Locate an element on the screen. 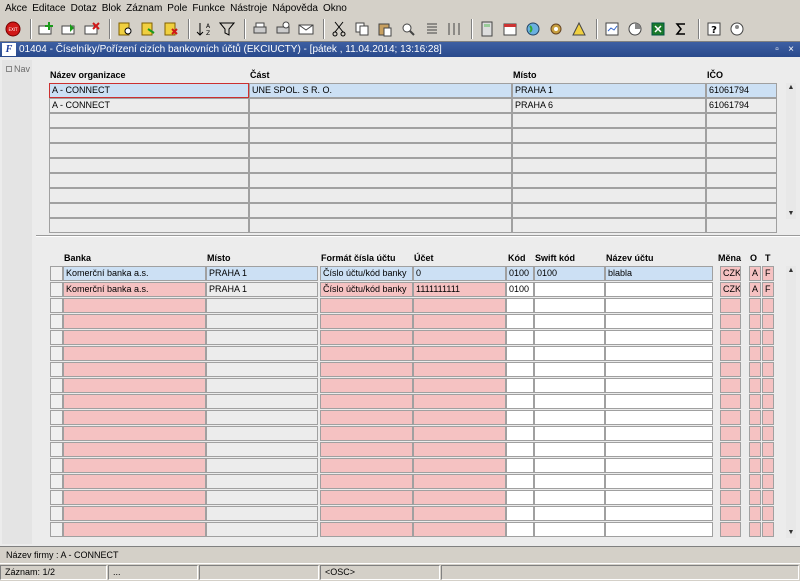 Image resolution: width=800 pixels, height=581 pixels. t-field: F is located at coordinates (768, 289).